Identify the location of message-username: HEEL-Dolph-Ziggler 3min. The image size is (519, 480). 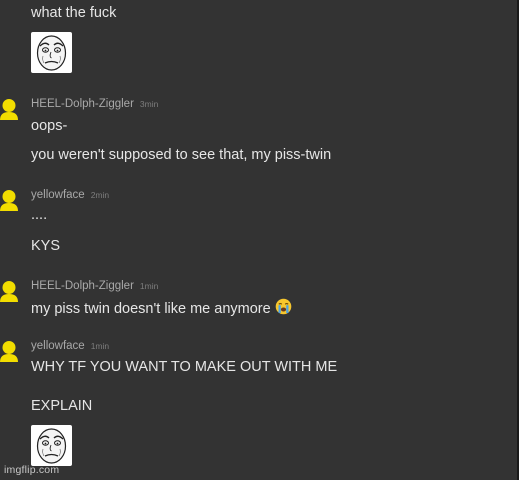
(94, 104).